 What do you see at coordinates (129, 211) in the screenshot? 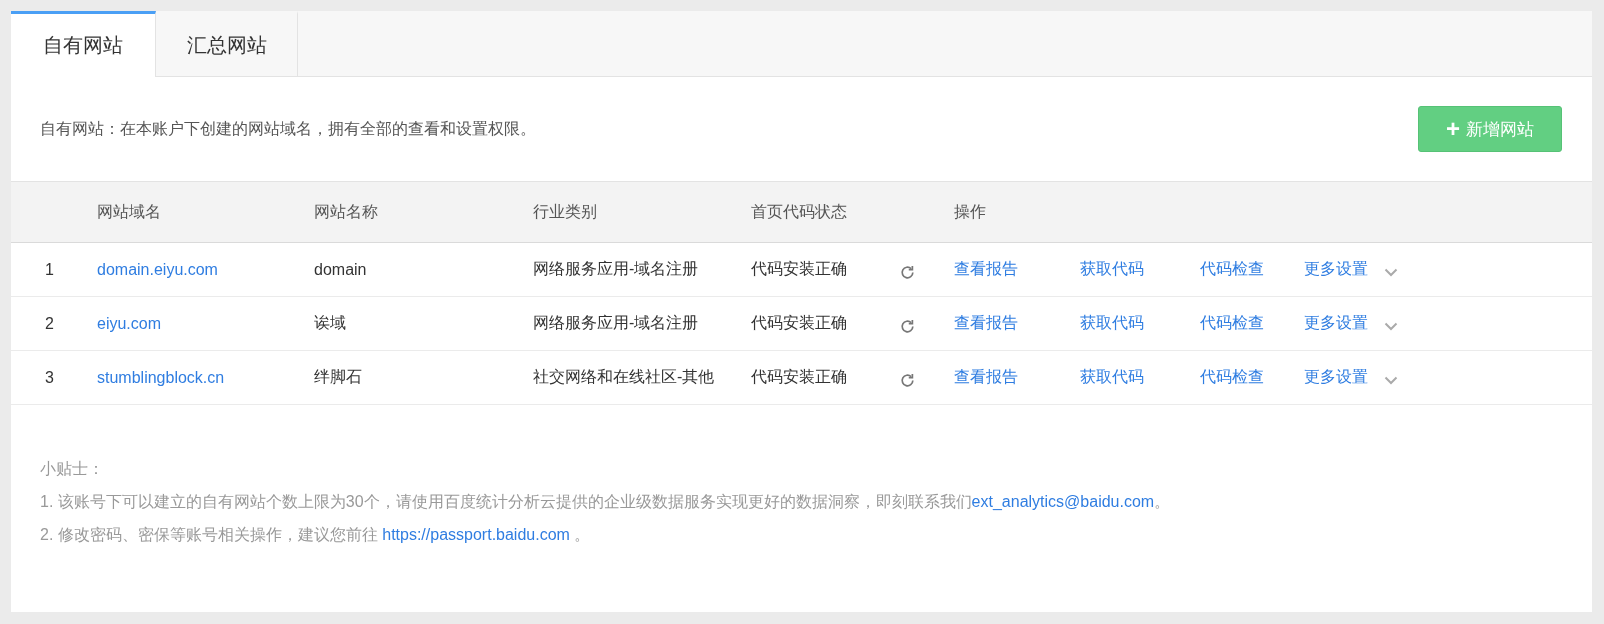
I see `column-header: 网站域名` at bounding box center [129, 211].